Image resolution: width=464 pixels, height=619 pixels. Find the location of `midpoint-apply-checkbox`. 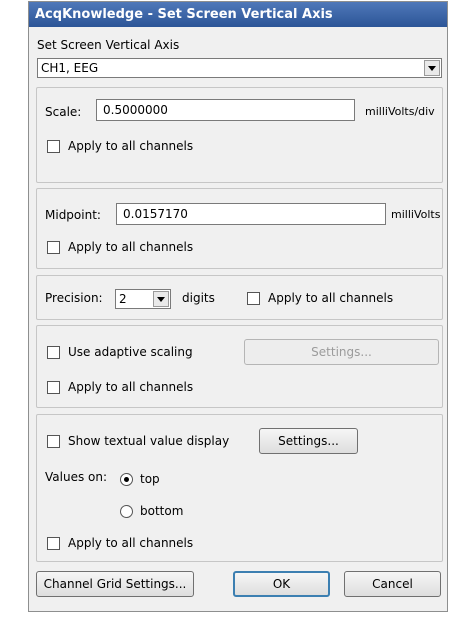

midpoint-apply-checkbox is located at coordinates (53, 247).